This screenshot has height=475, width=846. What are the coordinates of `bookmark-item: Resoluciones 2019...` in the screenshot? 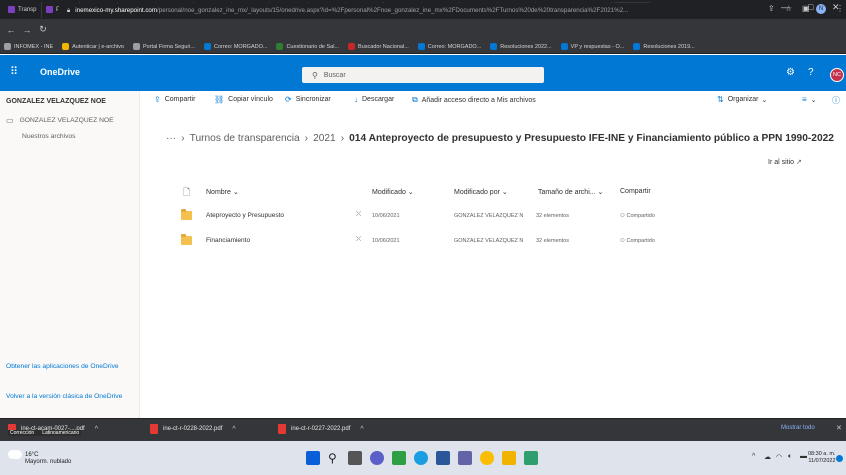 It's located at (664, 46).